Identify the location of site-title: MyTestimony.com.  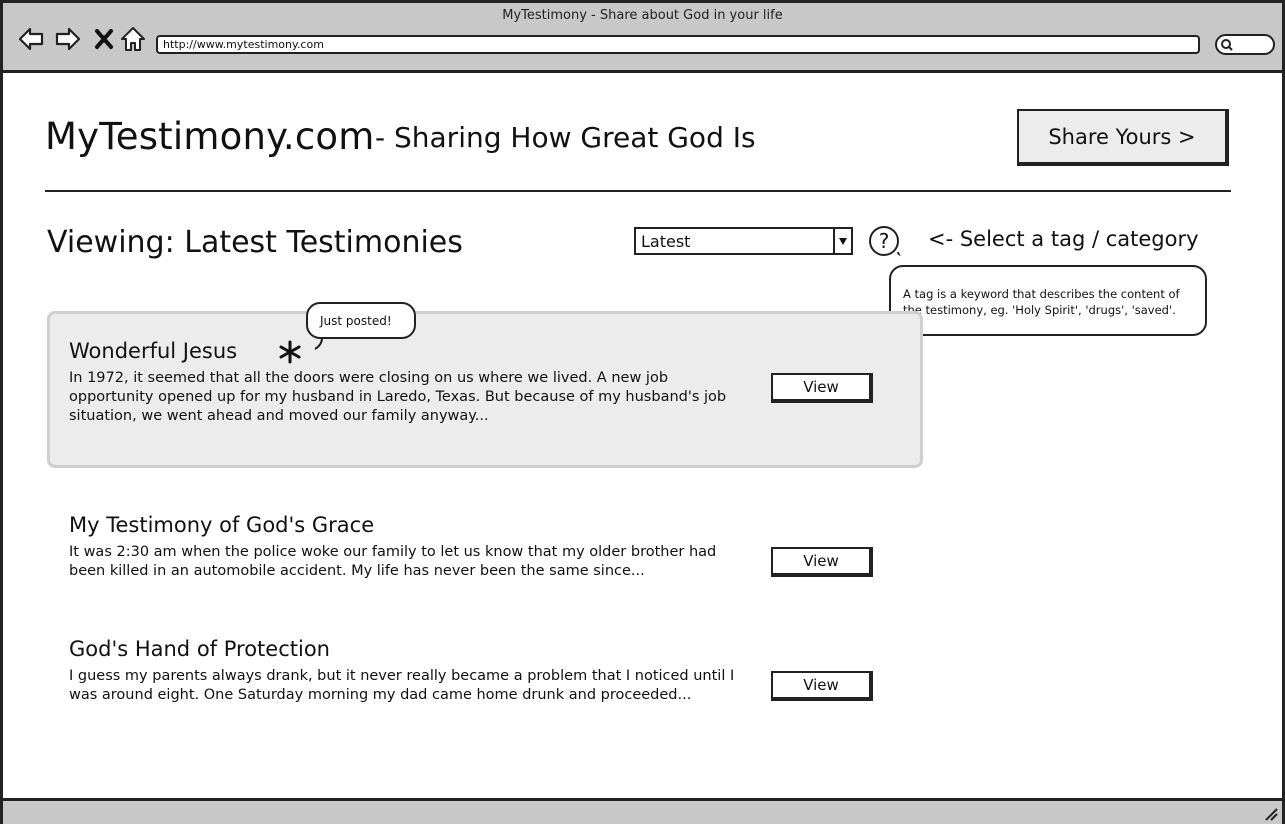
(210, 136).